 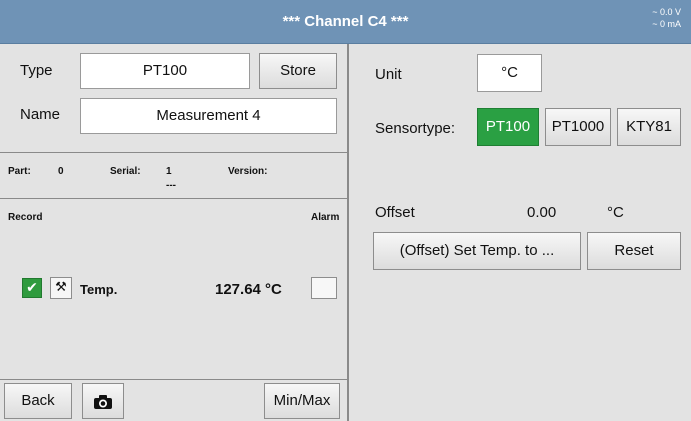 I want to click on back-button: Back, so click(x=38, y=401).